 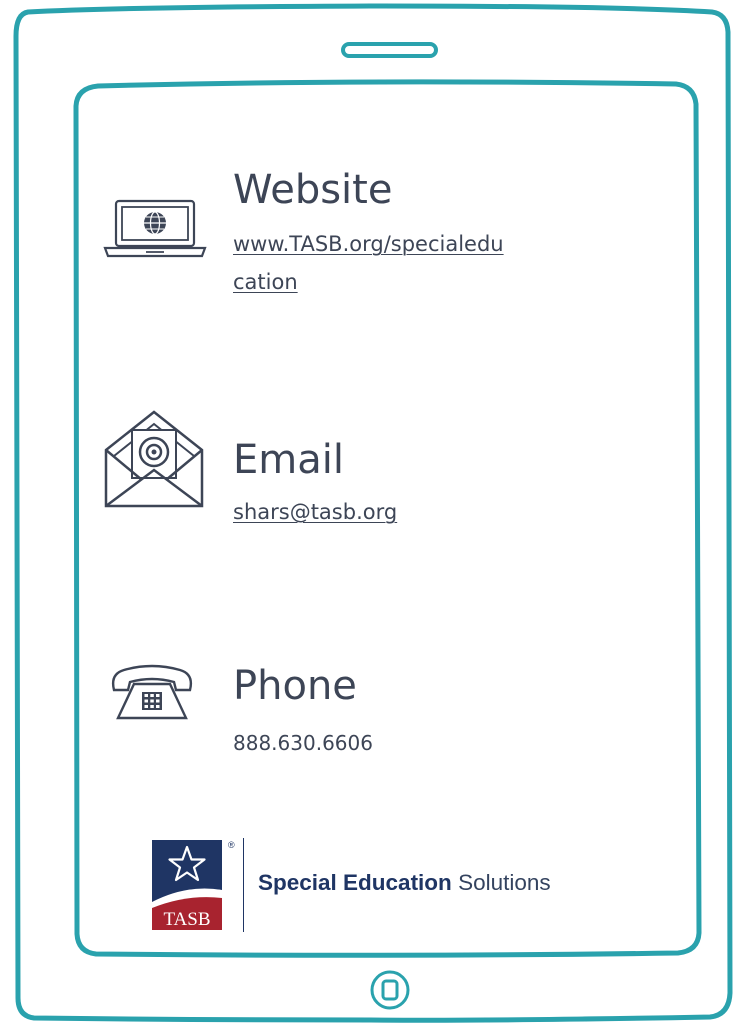 I want to click on speaker-slot-icon, so click(x=389, y=50).